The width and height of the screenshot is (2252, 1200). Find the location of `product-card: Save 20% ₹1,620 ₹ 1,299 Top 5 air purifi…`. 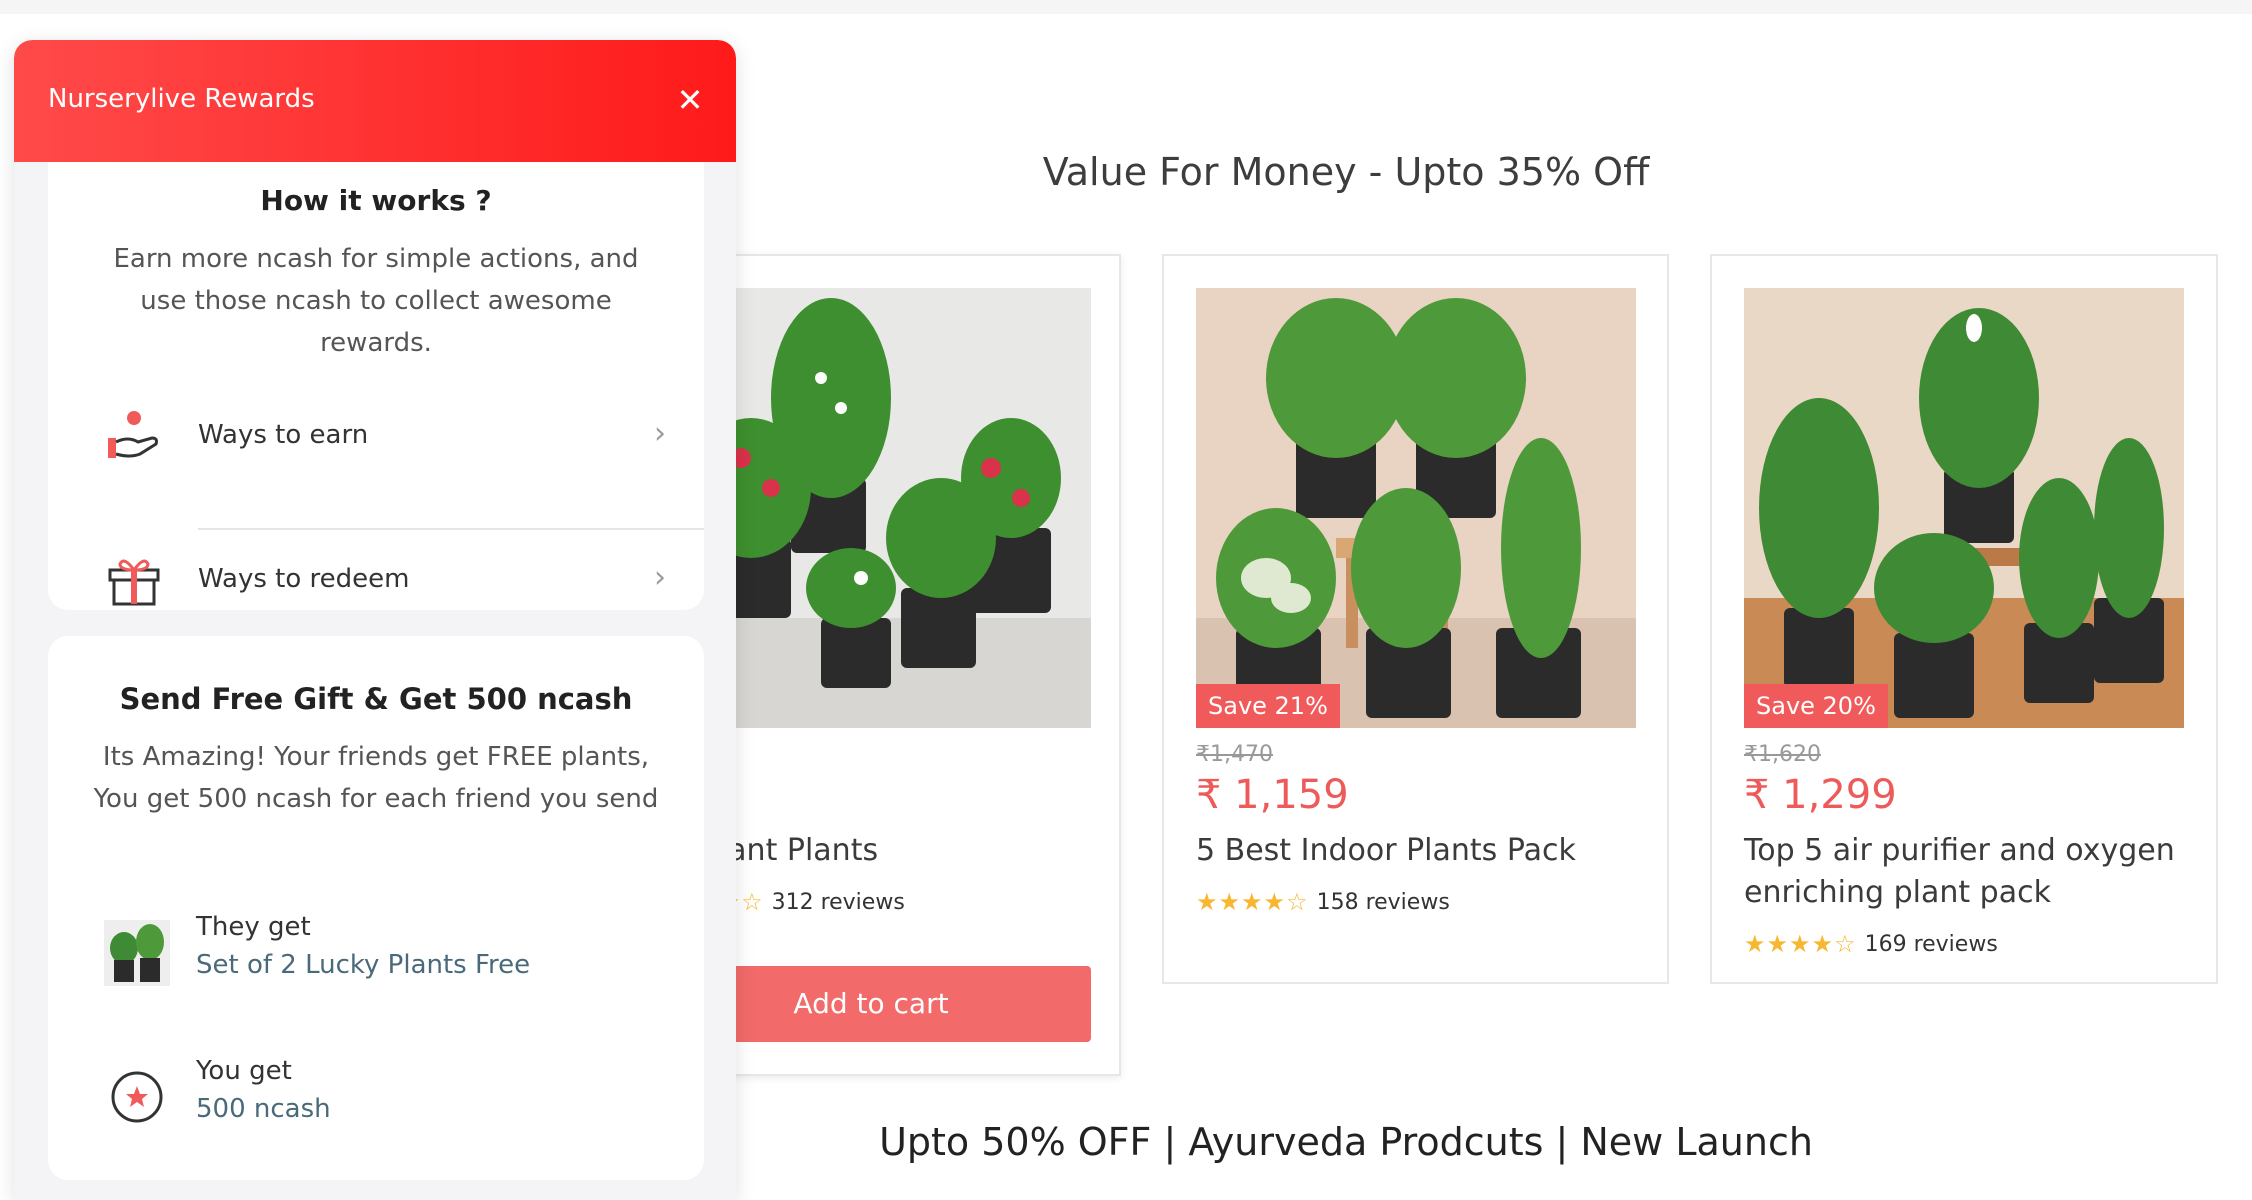

product-card: Save 20% ₹1,620 ₹ 1,299 Top 5 air purifi… is located at coordinates (1964, 619).